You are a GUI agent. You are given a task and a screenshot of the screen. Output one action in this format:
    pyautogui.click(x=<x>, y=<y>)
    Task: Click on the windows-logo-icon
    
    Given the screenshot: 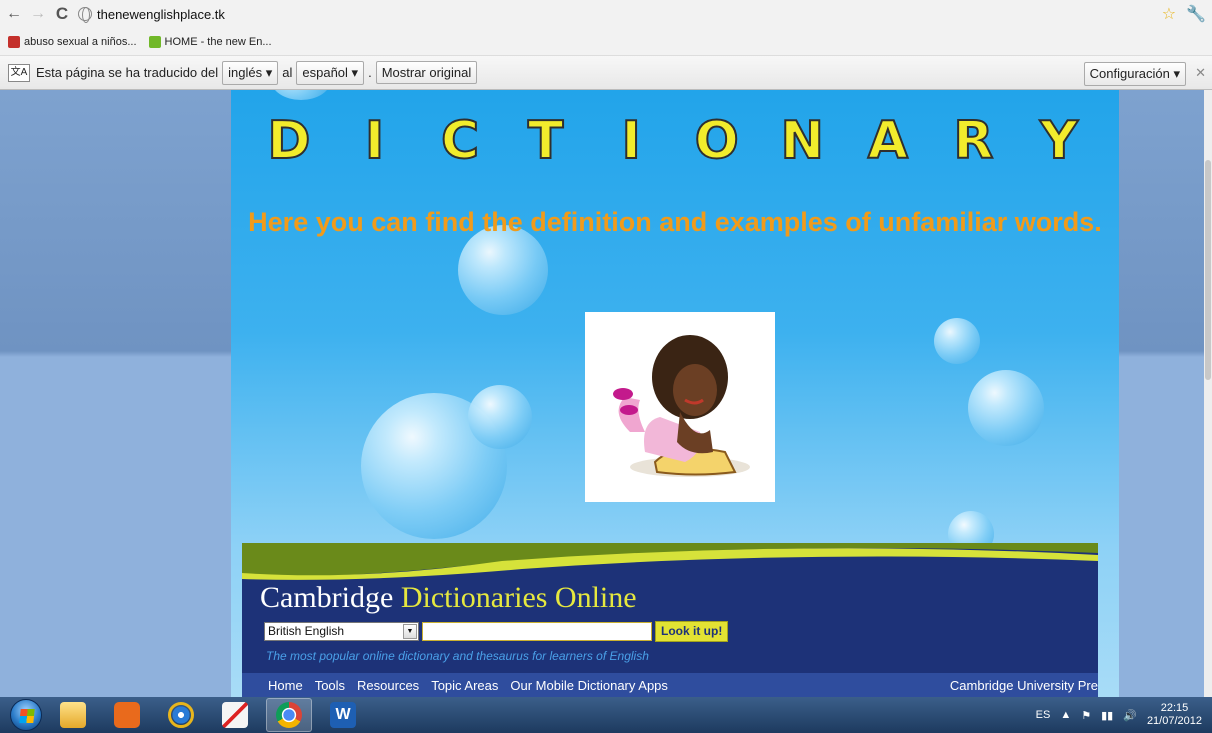 What is the action you would take?
    pyautogui.click(x=27, y=716)
    